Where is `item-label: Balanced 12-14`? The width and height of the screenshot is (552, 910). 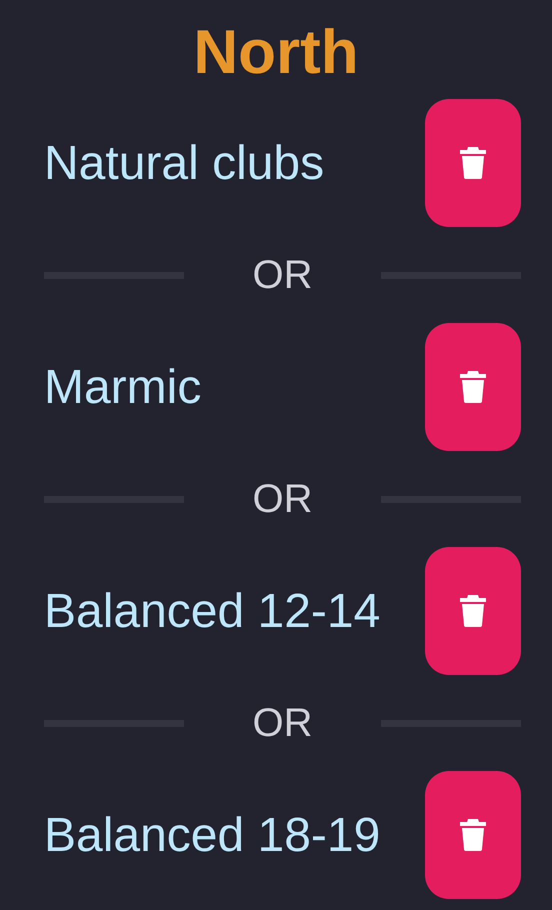
item-label: Balanced 12-14 is located at coordinates (212, 611).